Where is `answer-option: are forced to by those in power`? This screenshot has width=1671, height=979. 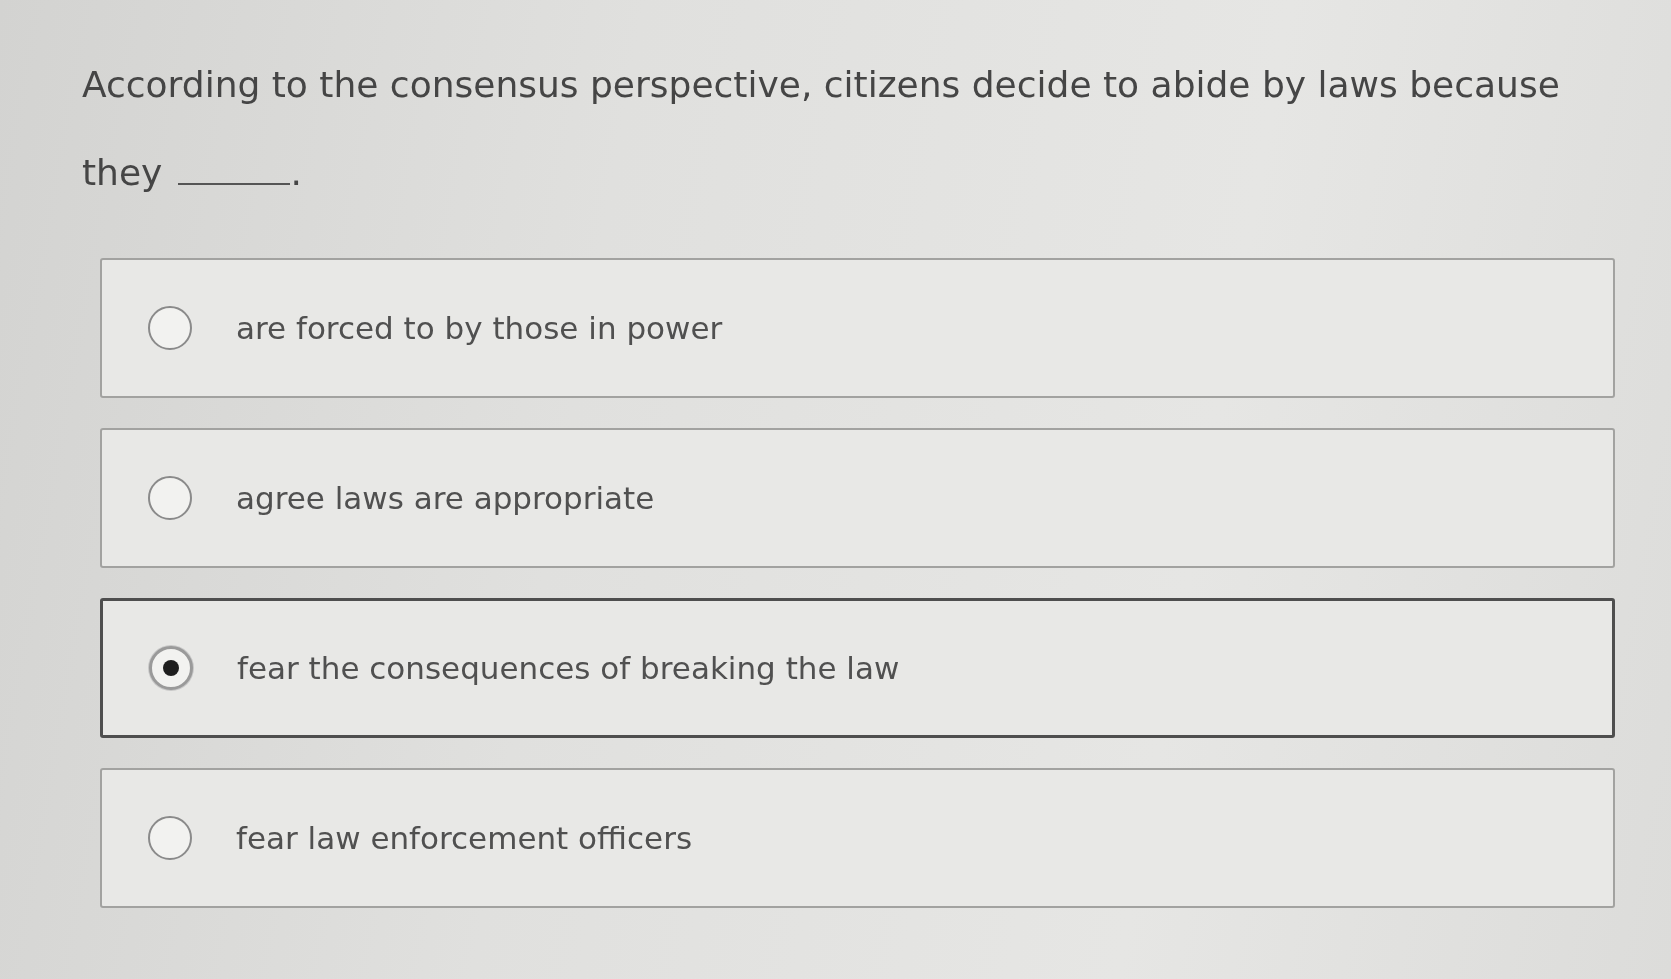 answer-option: are forced to by those in power is located at coordinates (857, 328).